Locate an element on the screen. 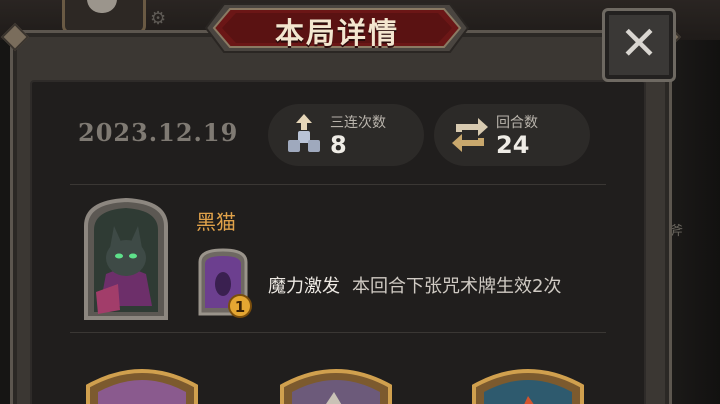 Image resolution: width=720 pixels, height=404 pixels. close-button: ✕ is located at coordinates (639, 45).